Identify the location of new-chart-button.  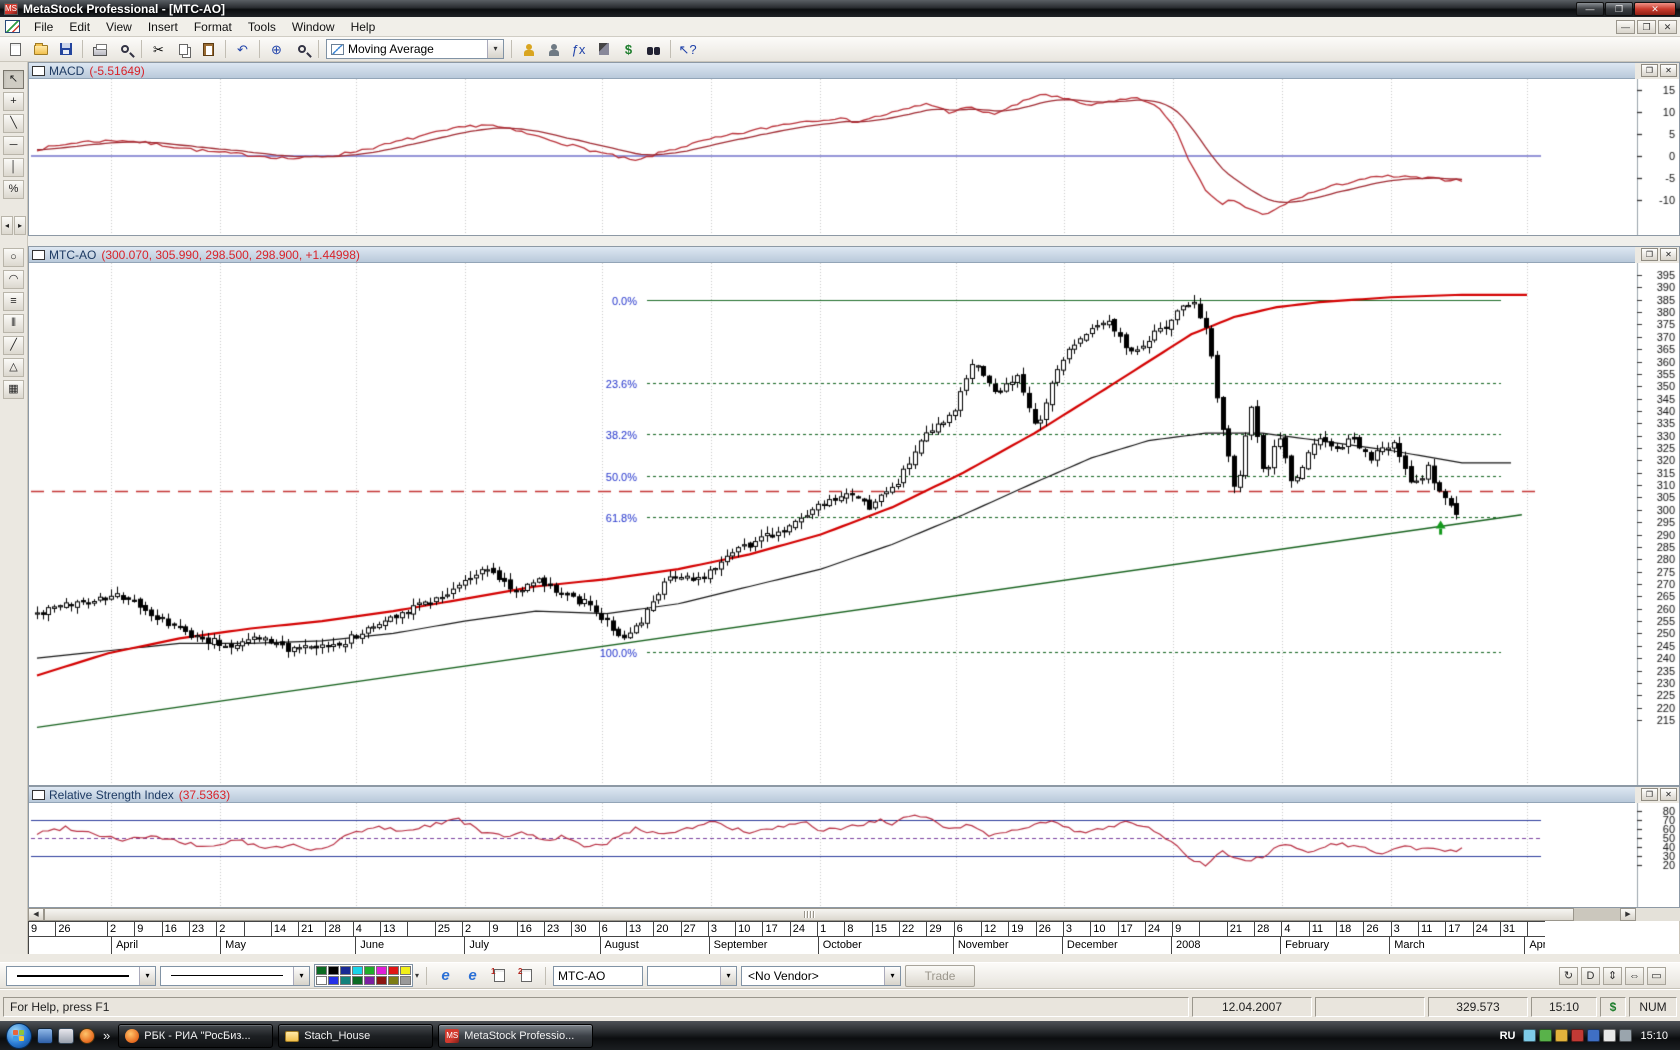
(15, 49).